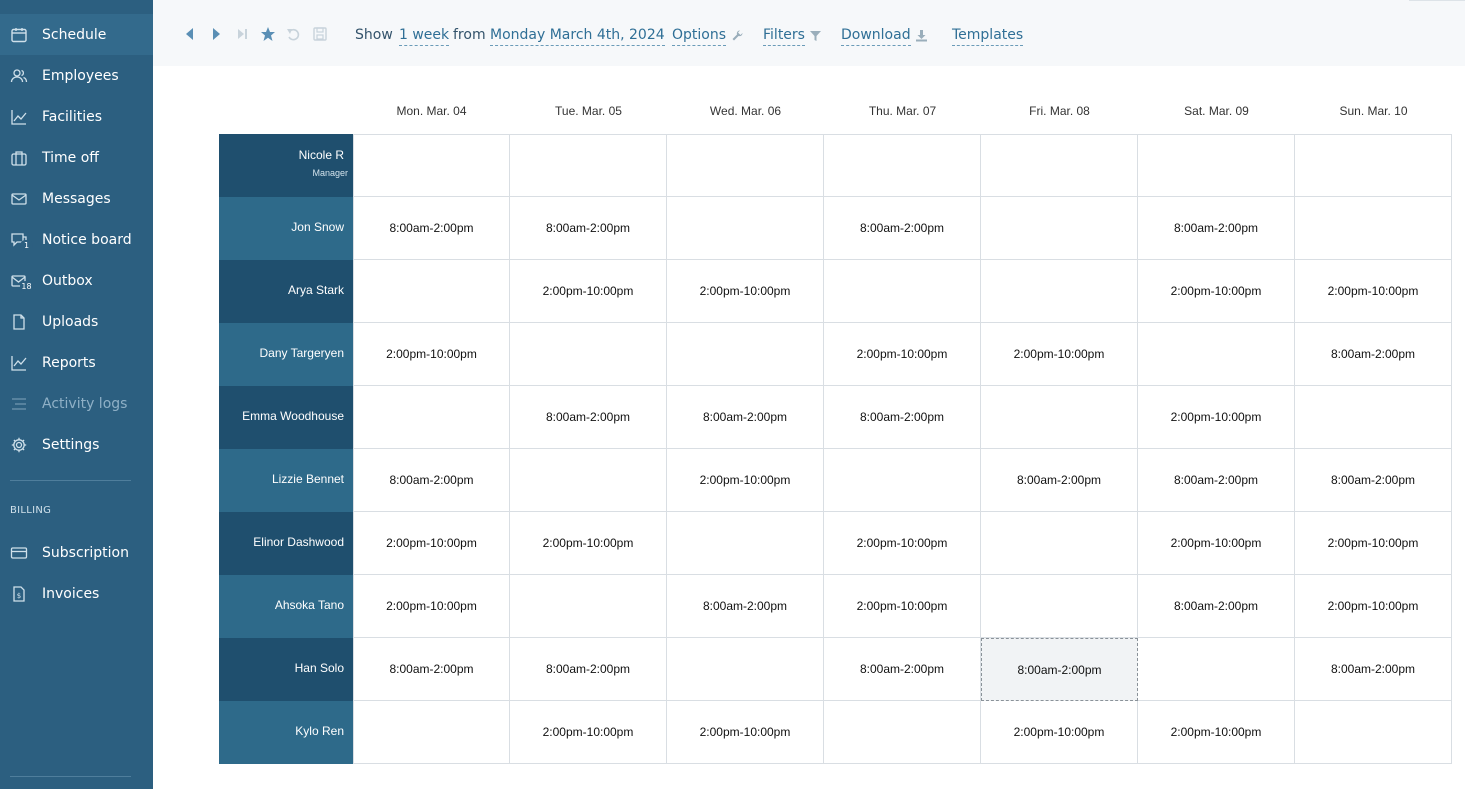 The image size is (1465, 789). What do you see at coordinates (76, 362) in the screenshot?
I see `sidebar-item-reports: Reports` at bounding box center [76, 362].